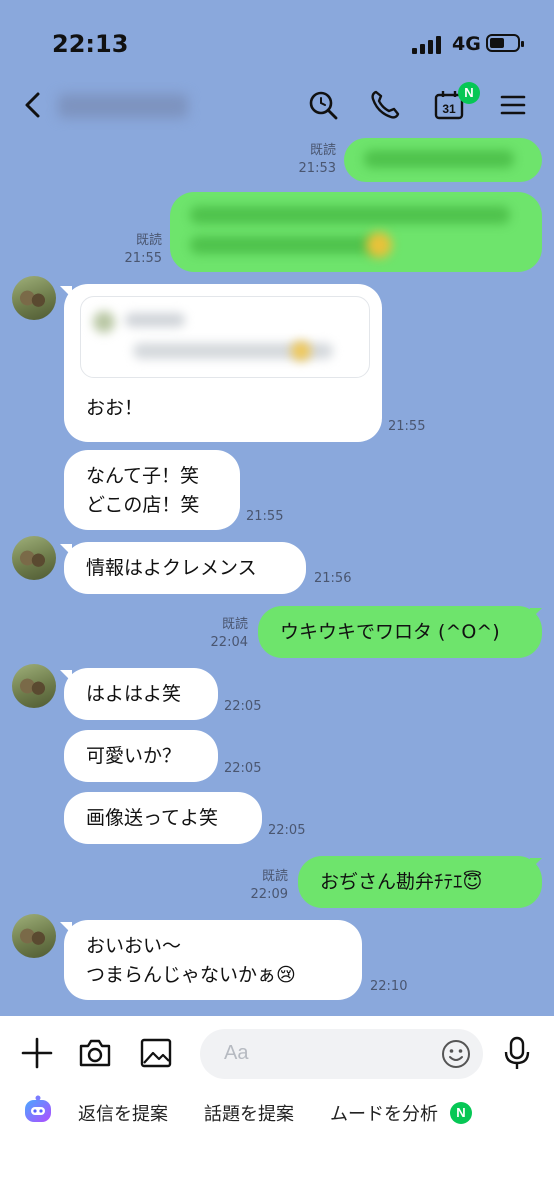  What do you see at coordinates (225, 337) in the screenshot?
I see `quoted-message` at bounding box center [225, 337].